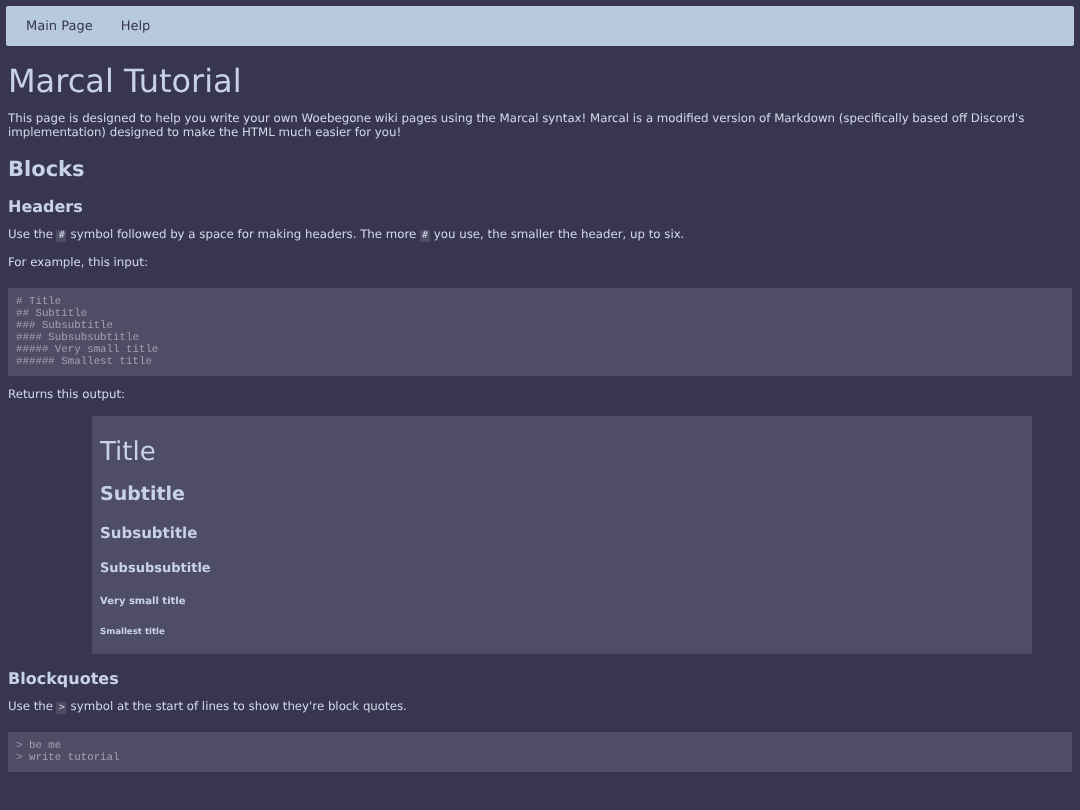  I want to click on output-heading: Title, so click(128, 453).